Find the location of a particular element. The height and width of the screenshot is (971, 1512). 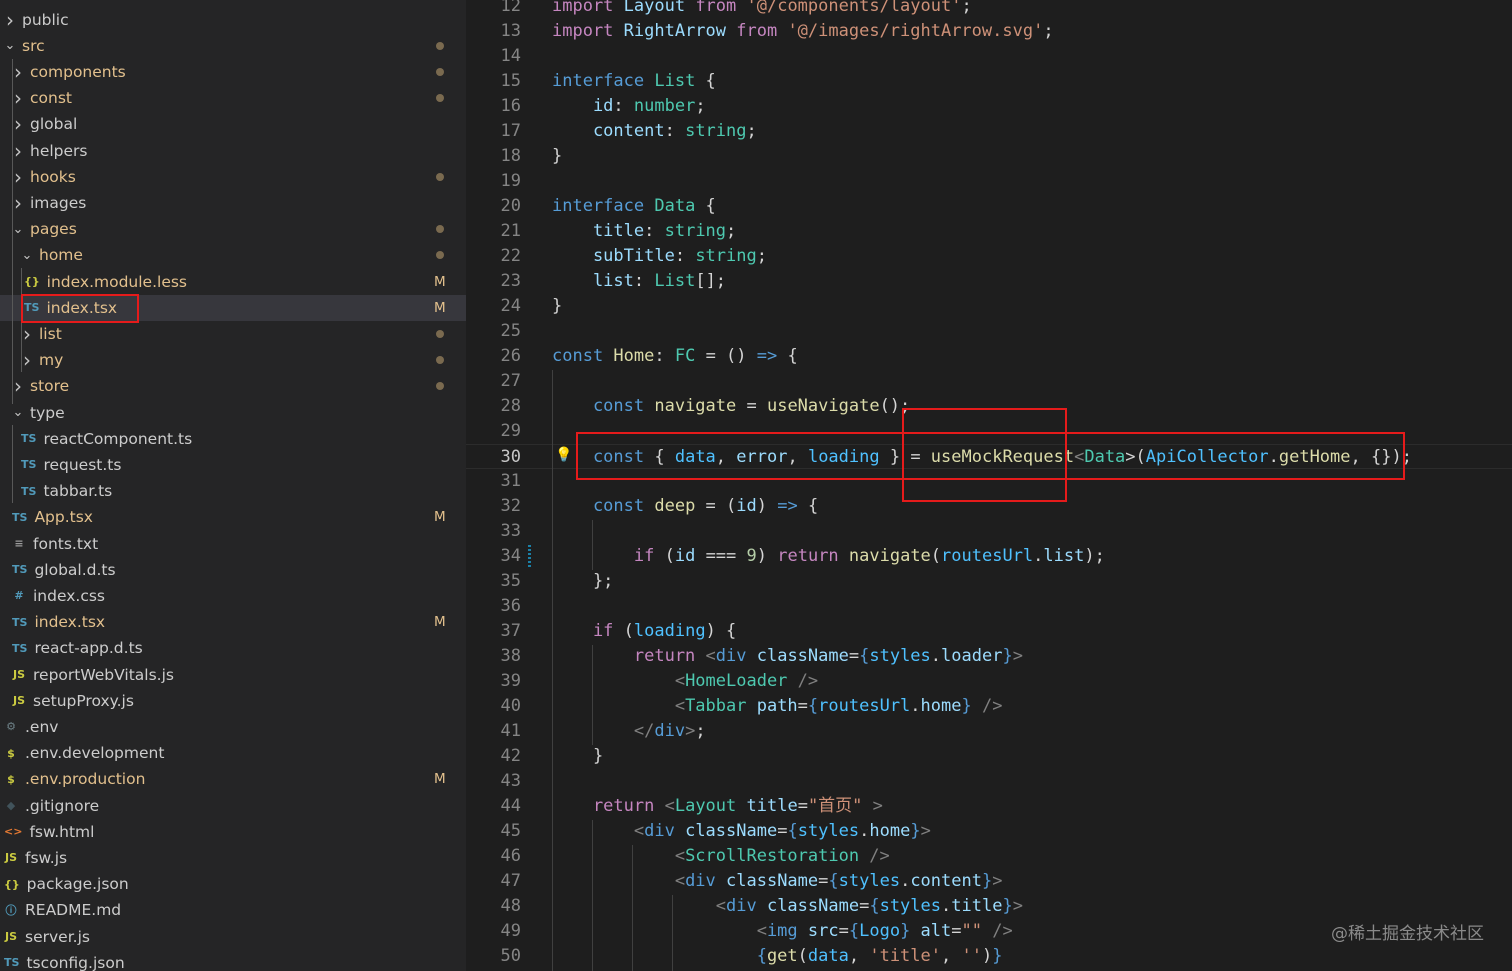

explorer-item: <> fsw.html is located at coordinates (233, 832).